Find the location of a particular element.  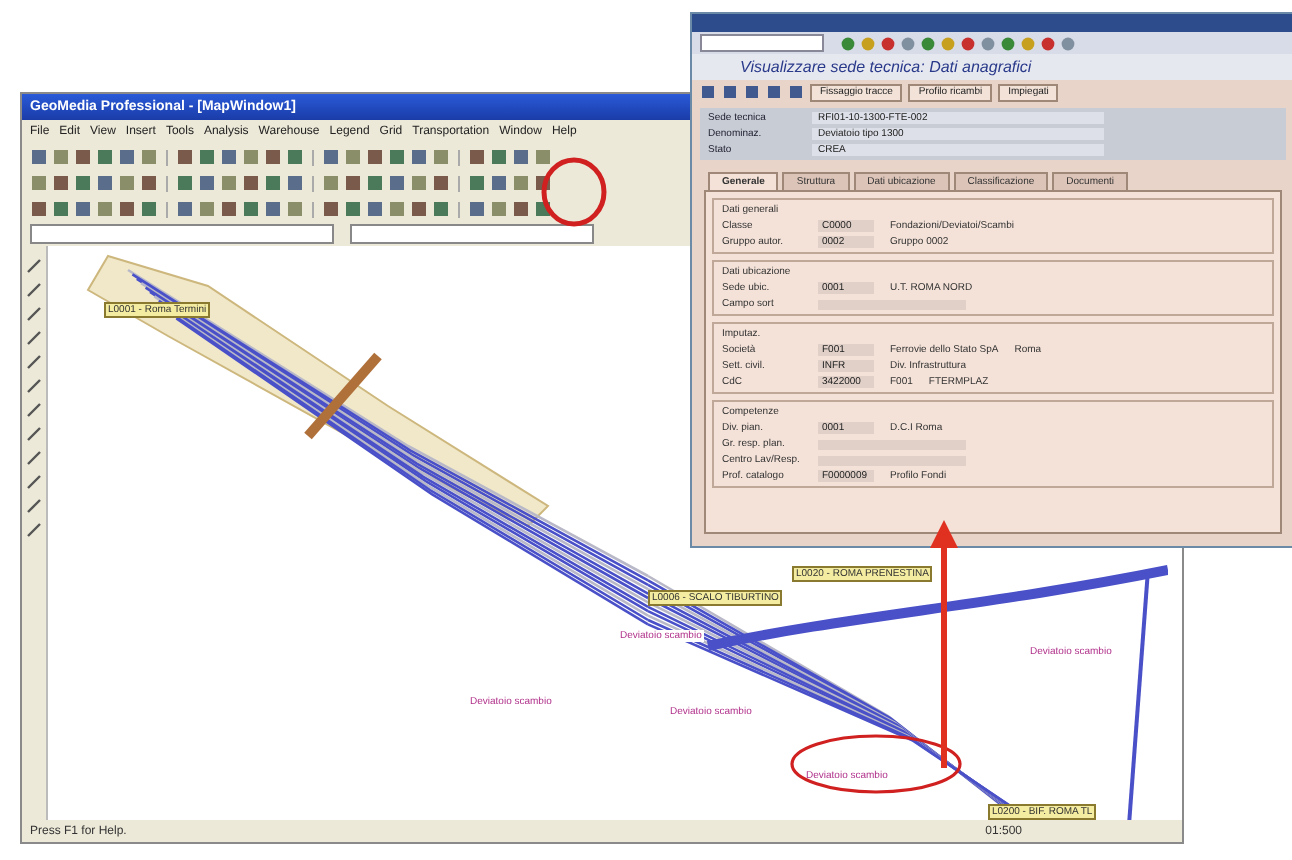

legend-dropdown is located at coordinates (182, 234).